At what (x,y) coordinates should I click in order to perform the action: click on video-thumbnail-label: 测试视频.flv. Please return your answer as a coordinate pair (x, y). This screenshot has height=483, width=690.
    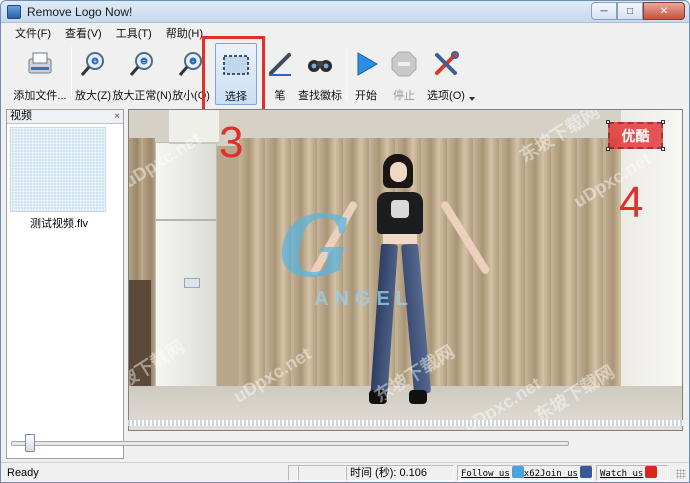
    Looking at the image, I should click on (59, 224).